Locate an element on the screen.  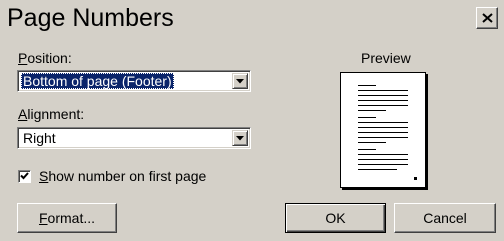
close-button is located at coordinates (487, 18).